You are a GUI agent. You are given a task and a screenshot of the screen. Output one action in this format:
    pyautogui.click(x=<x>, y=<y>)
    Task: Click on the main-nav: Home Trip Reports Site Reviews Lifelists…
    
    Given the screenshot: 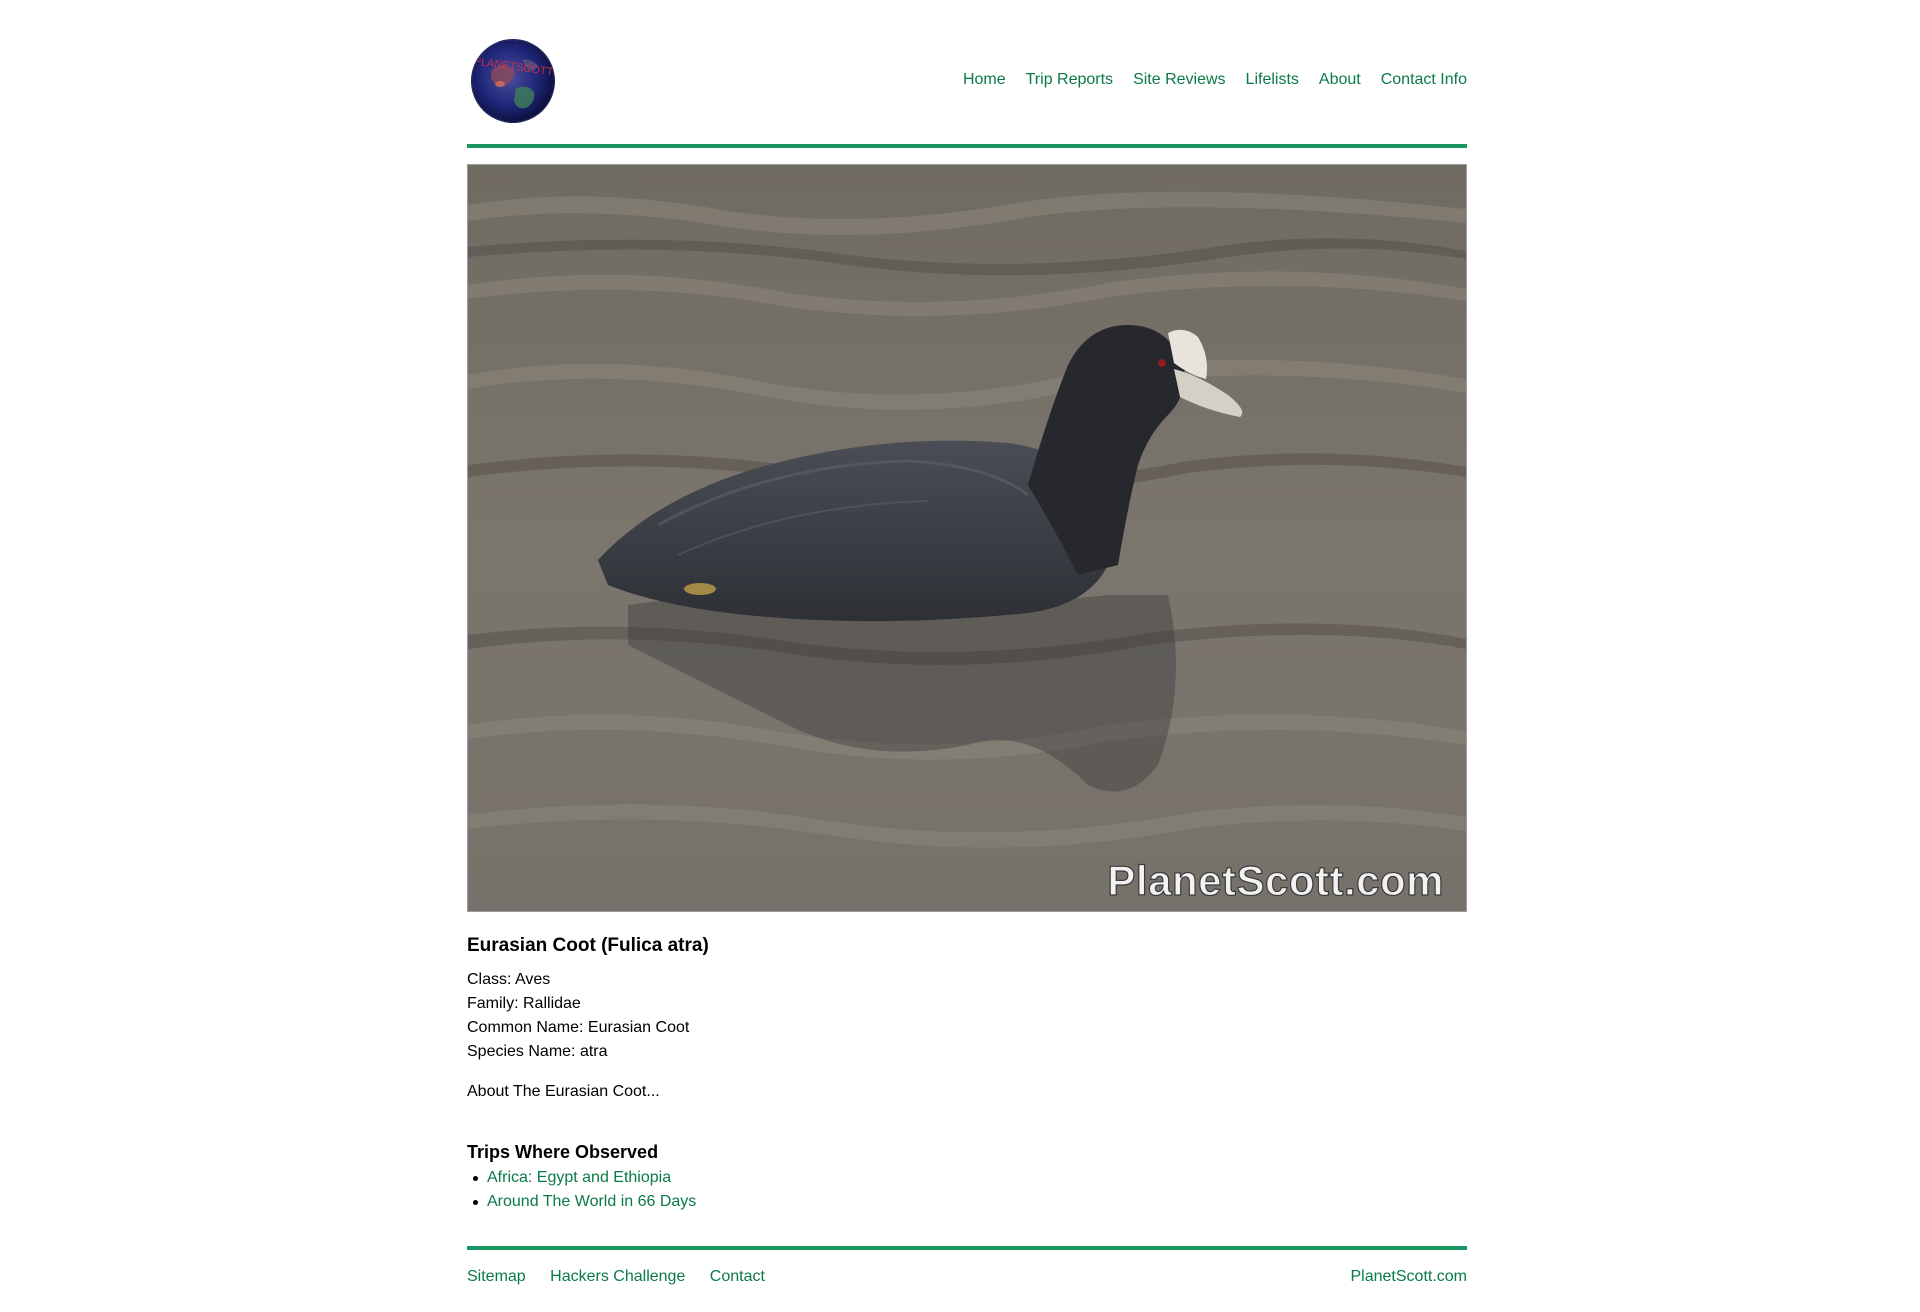 What is the action you would take?
    pyautogui.click(x=1205, y=80)
    